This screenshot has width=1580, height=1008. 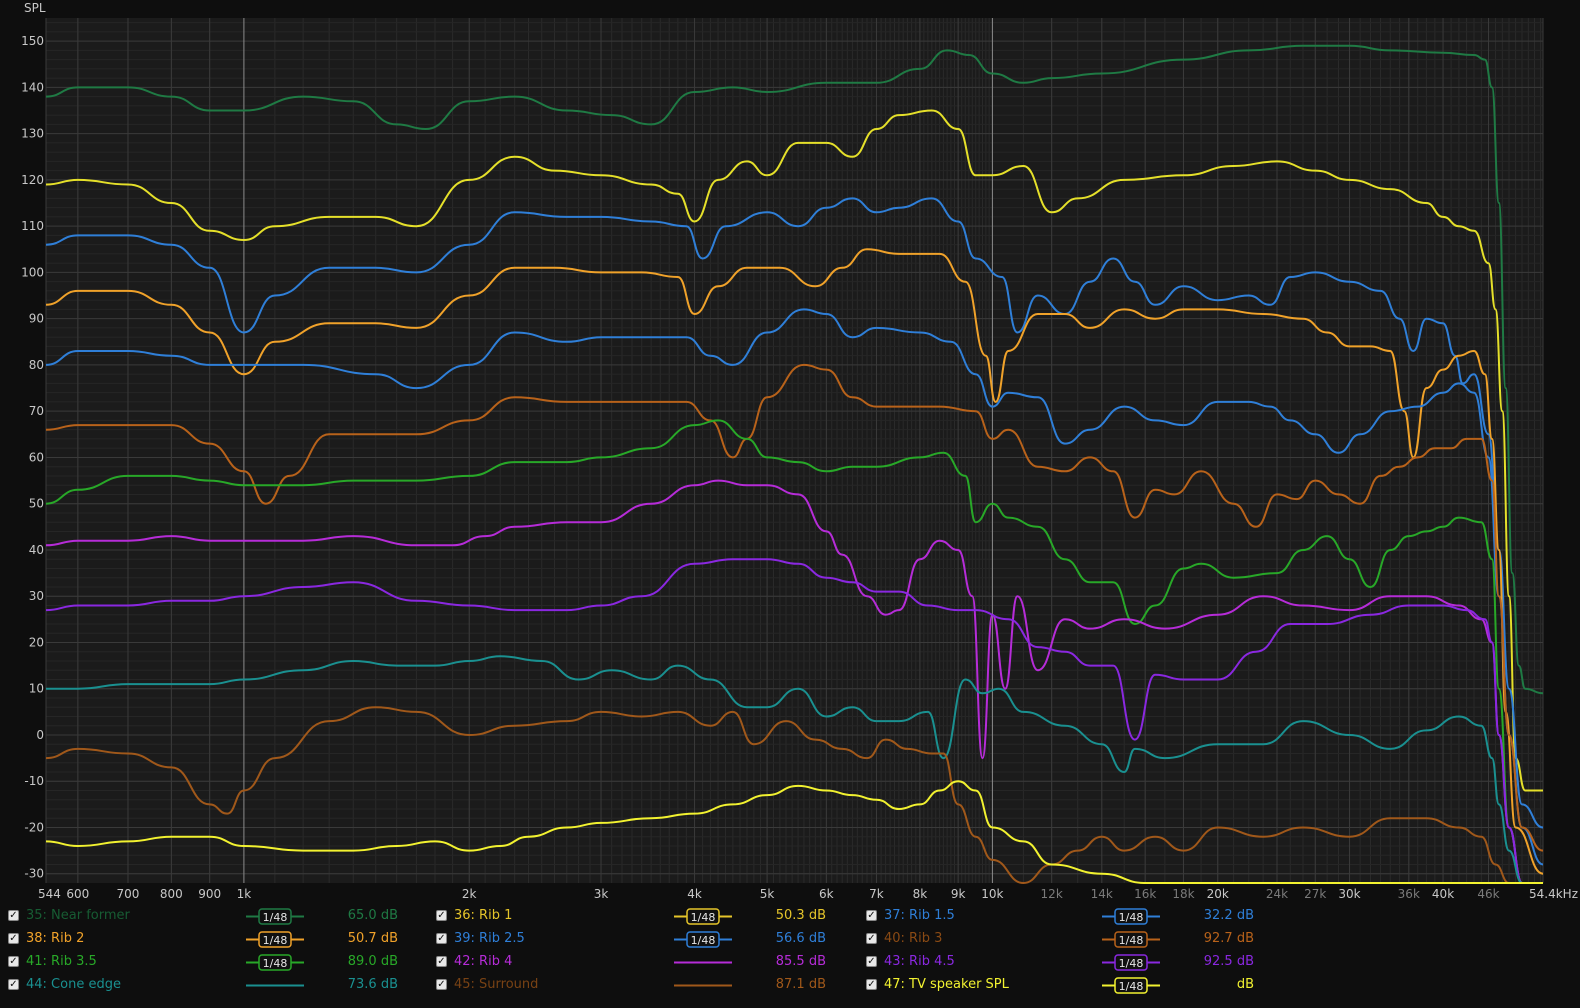 I want to click on series-label: 43: Rib 4.5, so click(x=919, y=961).